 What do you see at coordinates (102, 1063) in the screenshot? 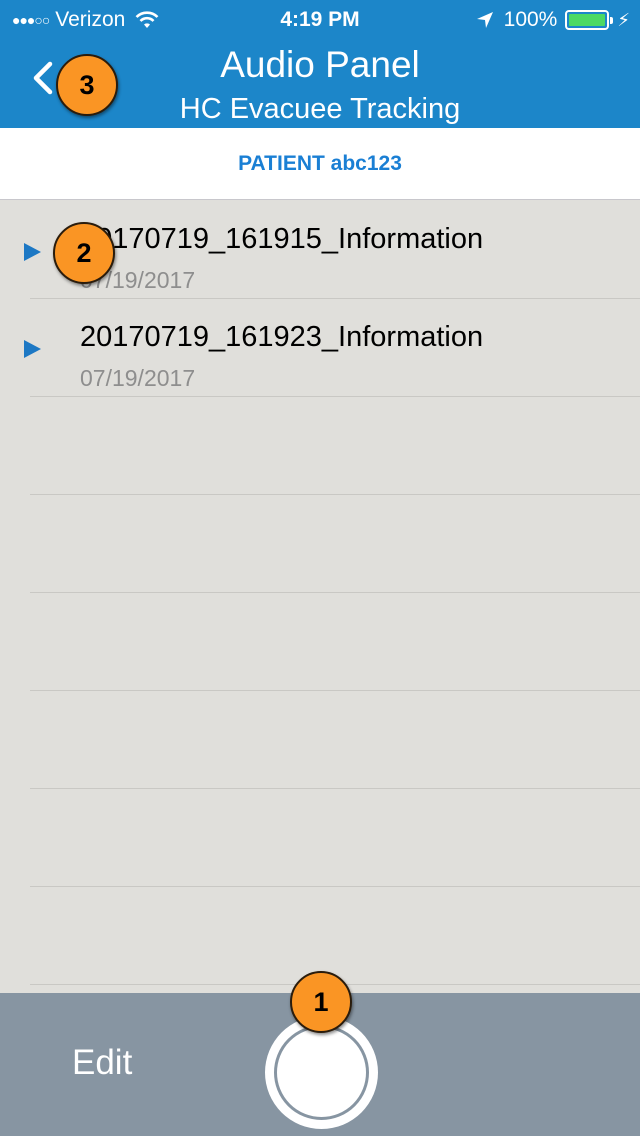
I see `edit-button: Edit` at bounding box center [102, 1063].